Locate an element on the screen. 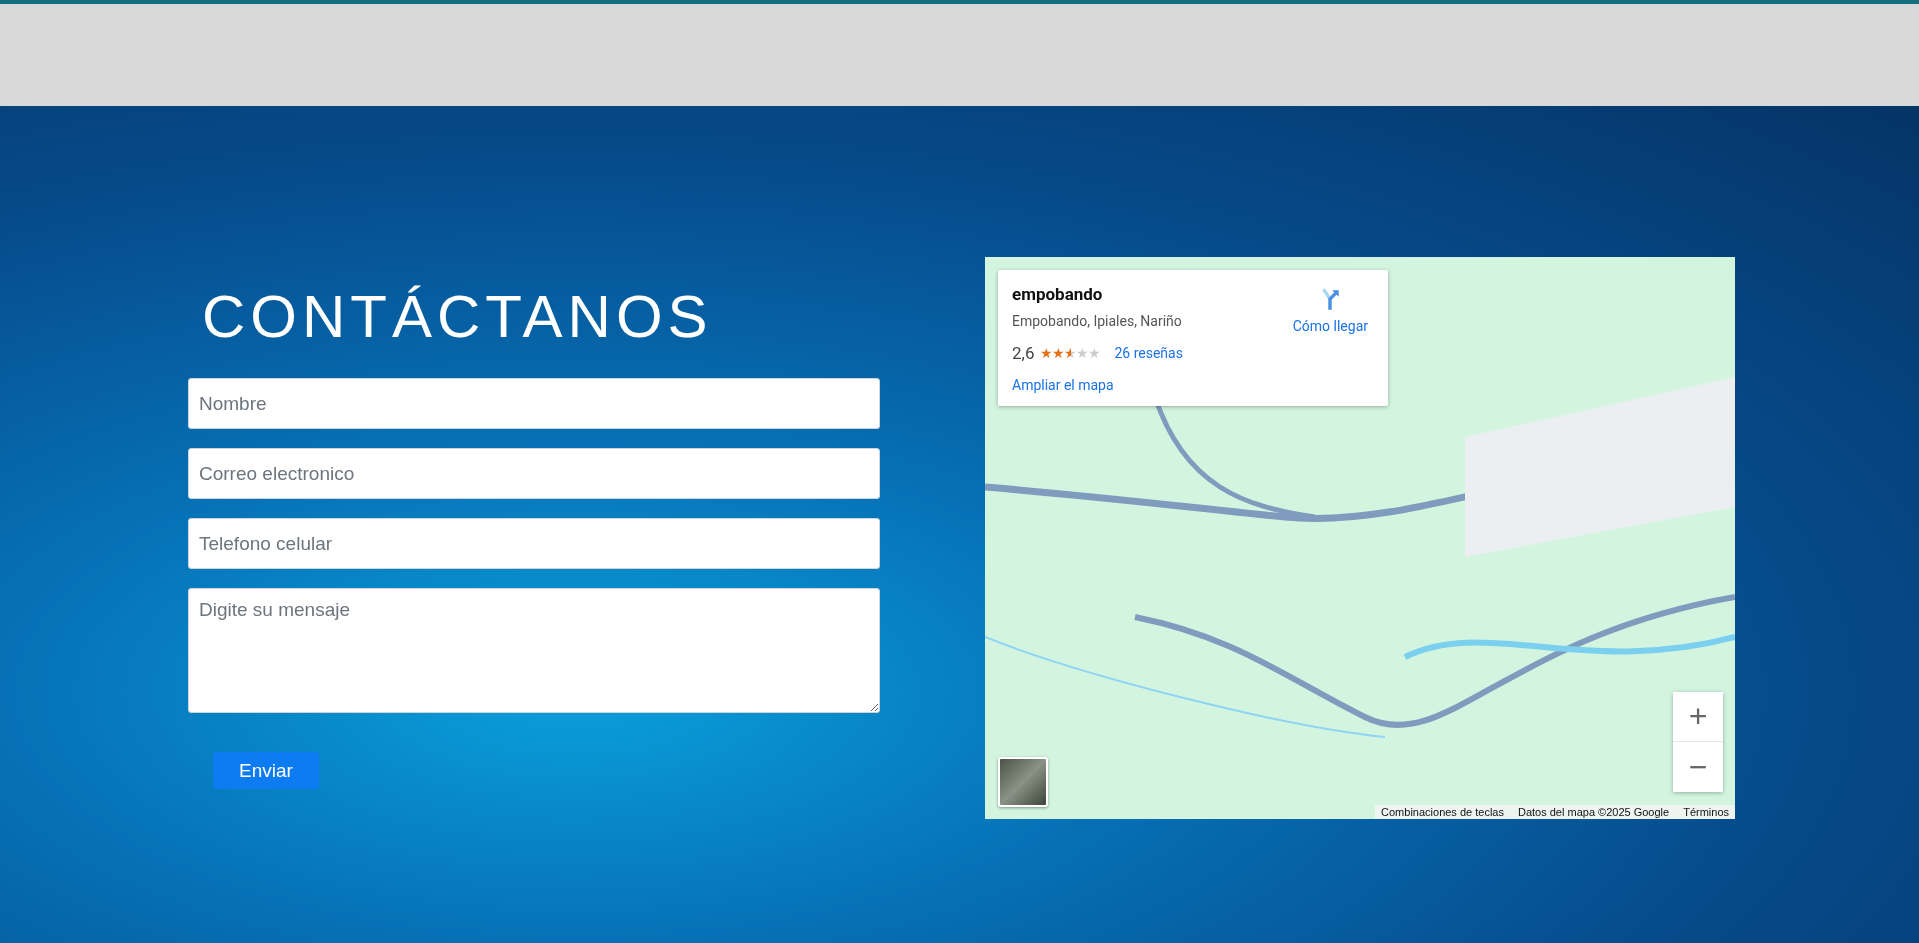 This screenshot has width=1919, height=943. place-address: Empobando, Ipiales, Nariño is located at coordinates (1097, 321).